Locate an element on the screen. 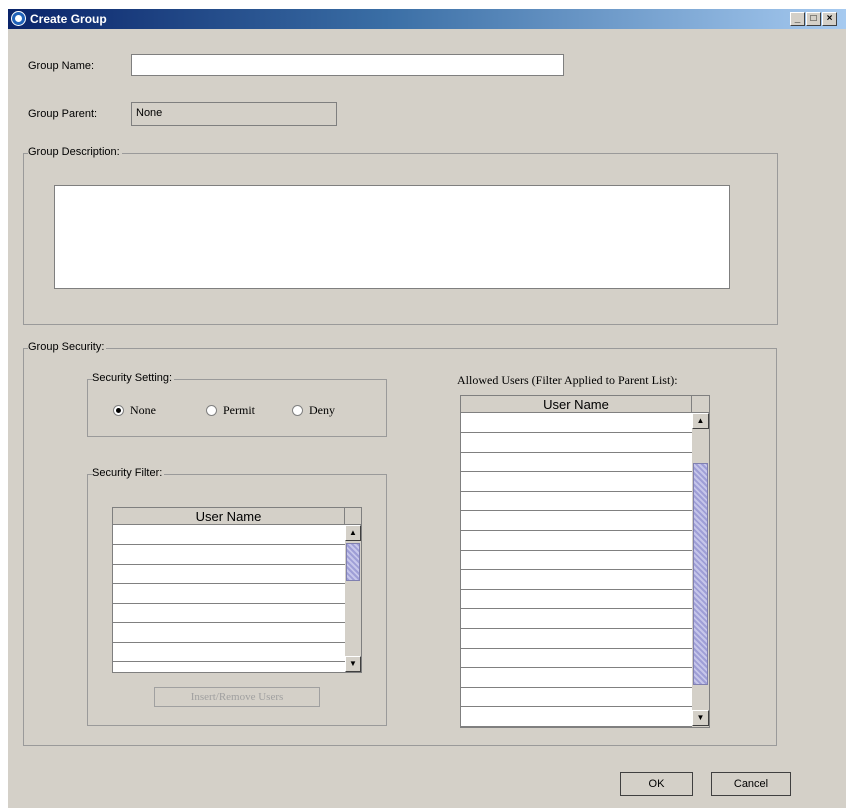 The image size is (846, 808). filter-scroll-thumb is located at coordinates (353, 562).